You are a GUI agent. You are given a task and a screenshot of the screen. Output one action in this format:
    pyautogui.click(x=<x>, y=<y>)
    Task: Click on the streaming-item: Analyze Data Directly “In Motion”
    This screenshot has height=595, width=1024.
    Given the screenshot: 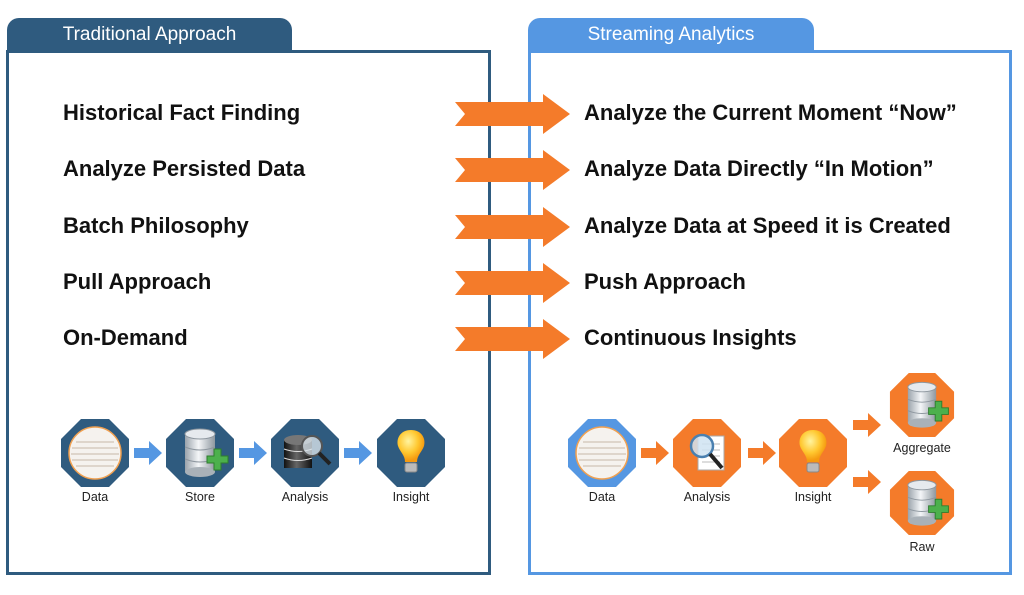 What is the action you would take?
    pyautogui.click(x=759, y=168)
    